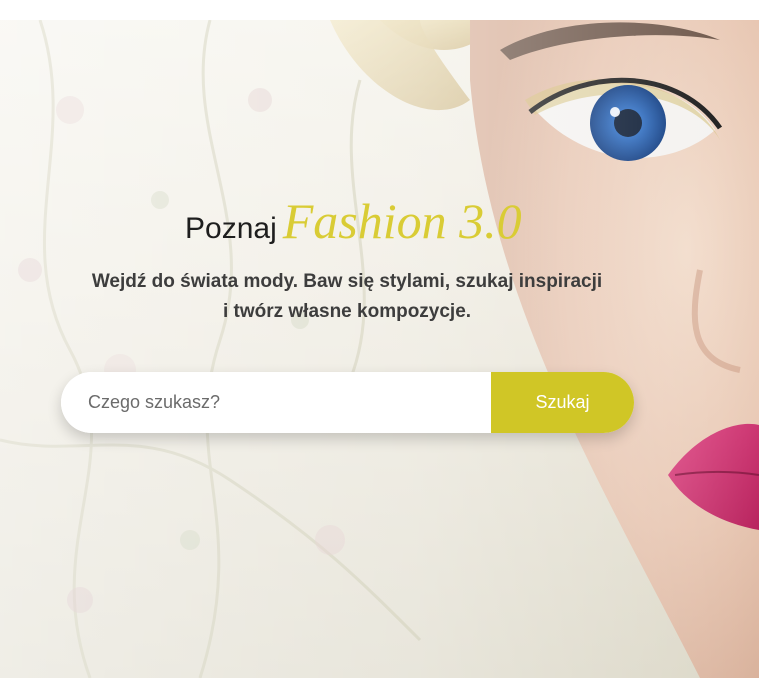 Image resolution: width=759 pixels, height=678 pixels. Describe the element at coordinates (402, 221) in the screenshot. I see `headline-brand-text: Fashion 3.0` at that location.